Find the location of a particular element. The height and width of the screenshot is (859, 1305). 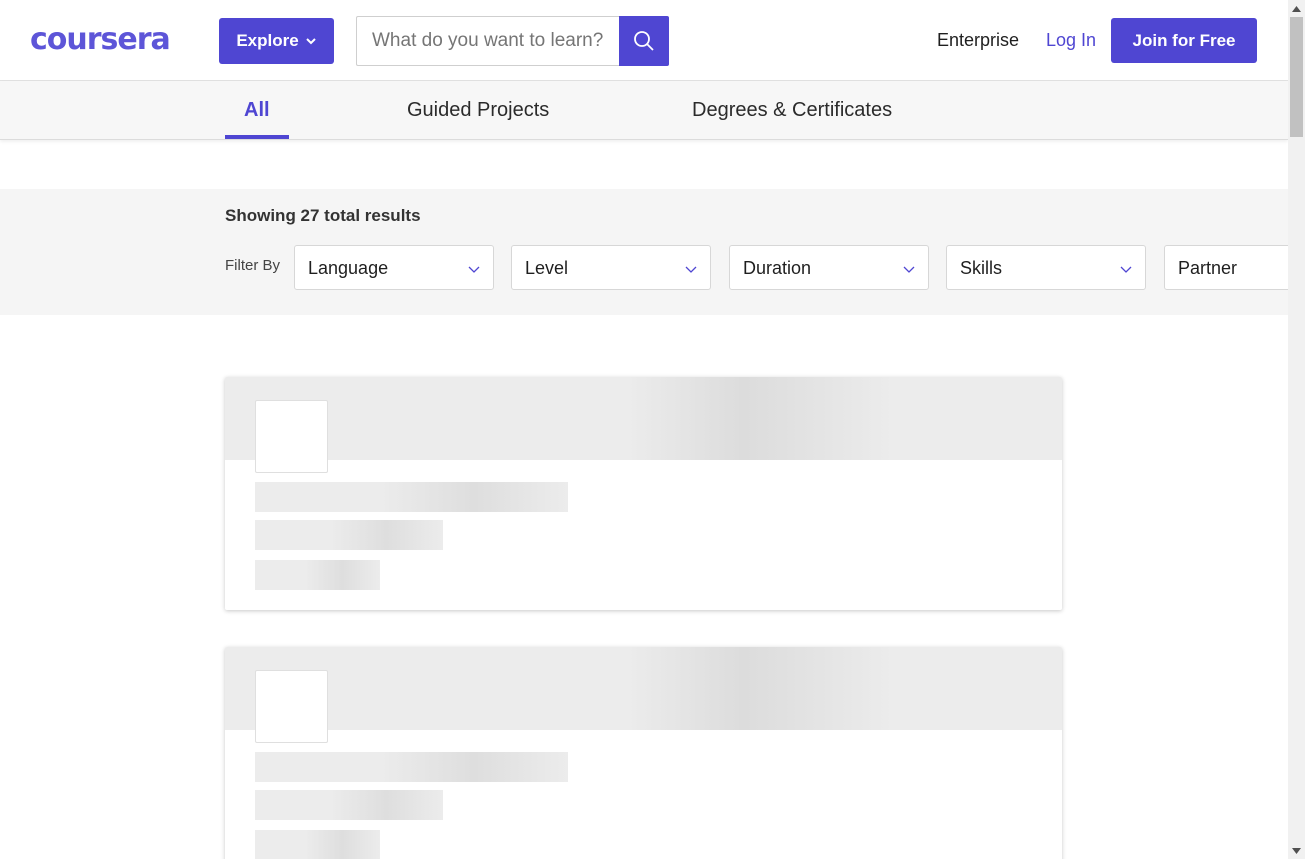

tab-all: All is located at coordinates (257, 110).